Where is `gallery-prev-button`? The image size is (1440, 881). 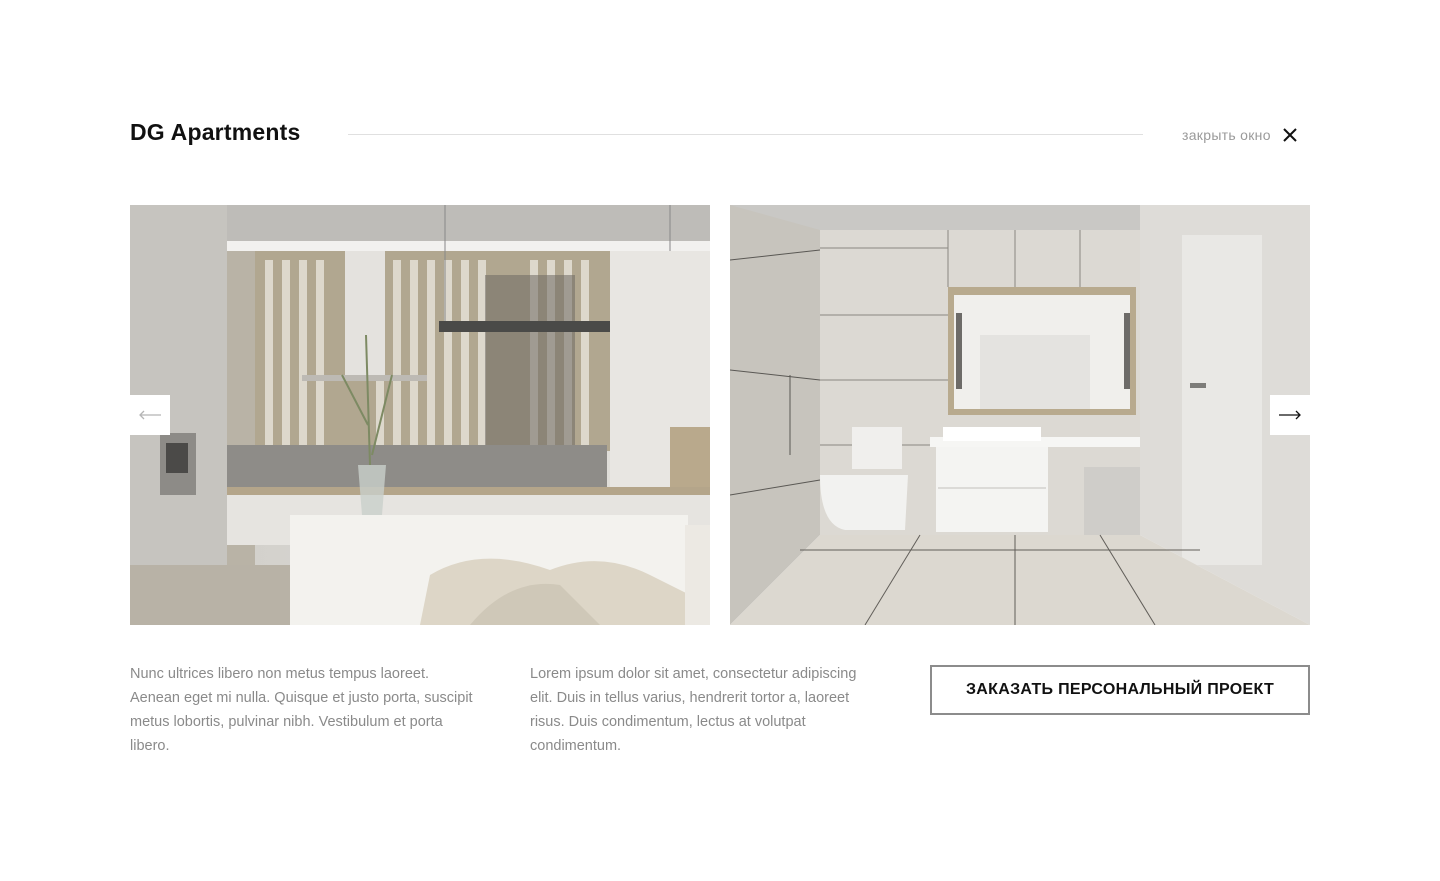 gallery-prev-button is located at coordinates (150, 415).